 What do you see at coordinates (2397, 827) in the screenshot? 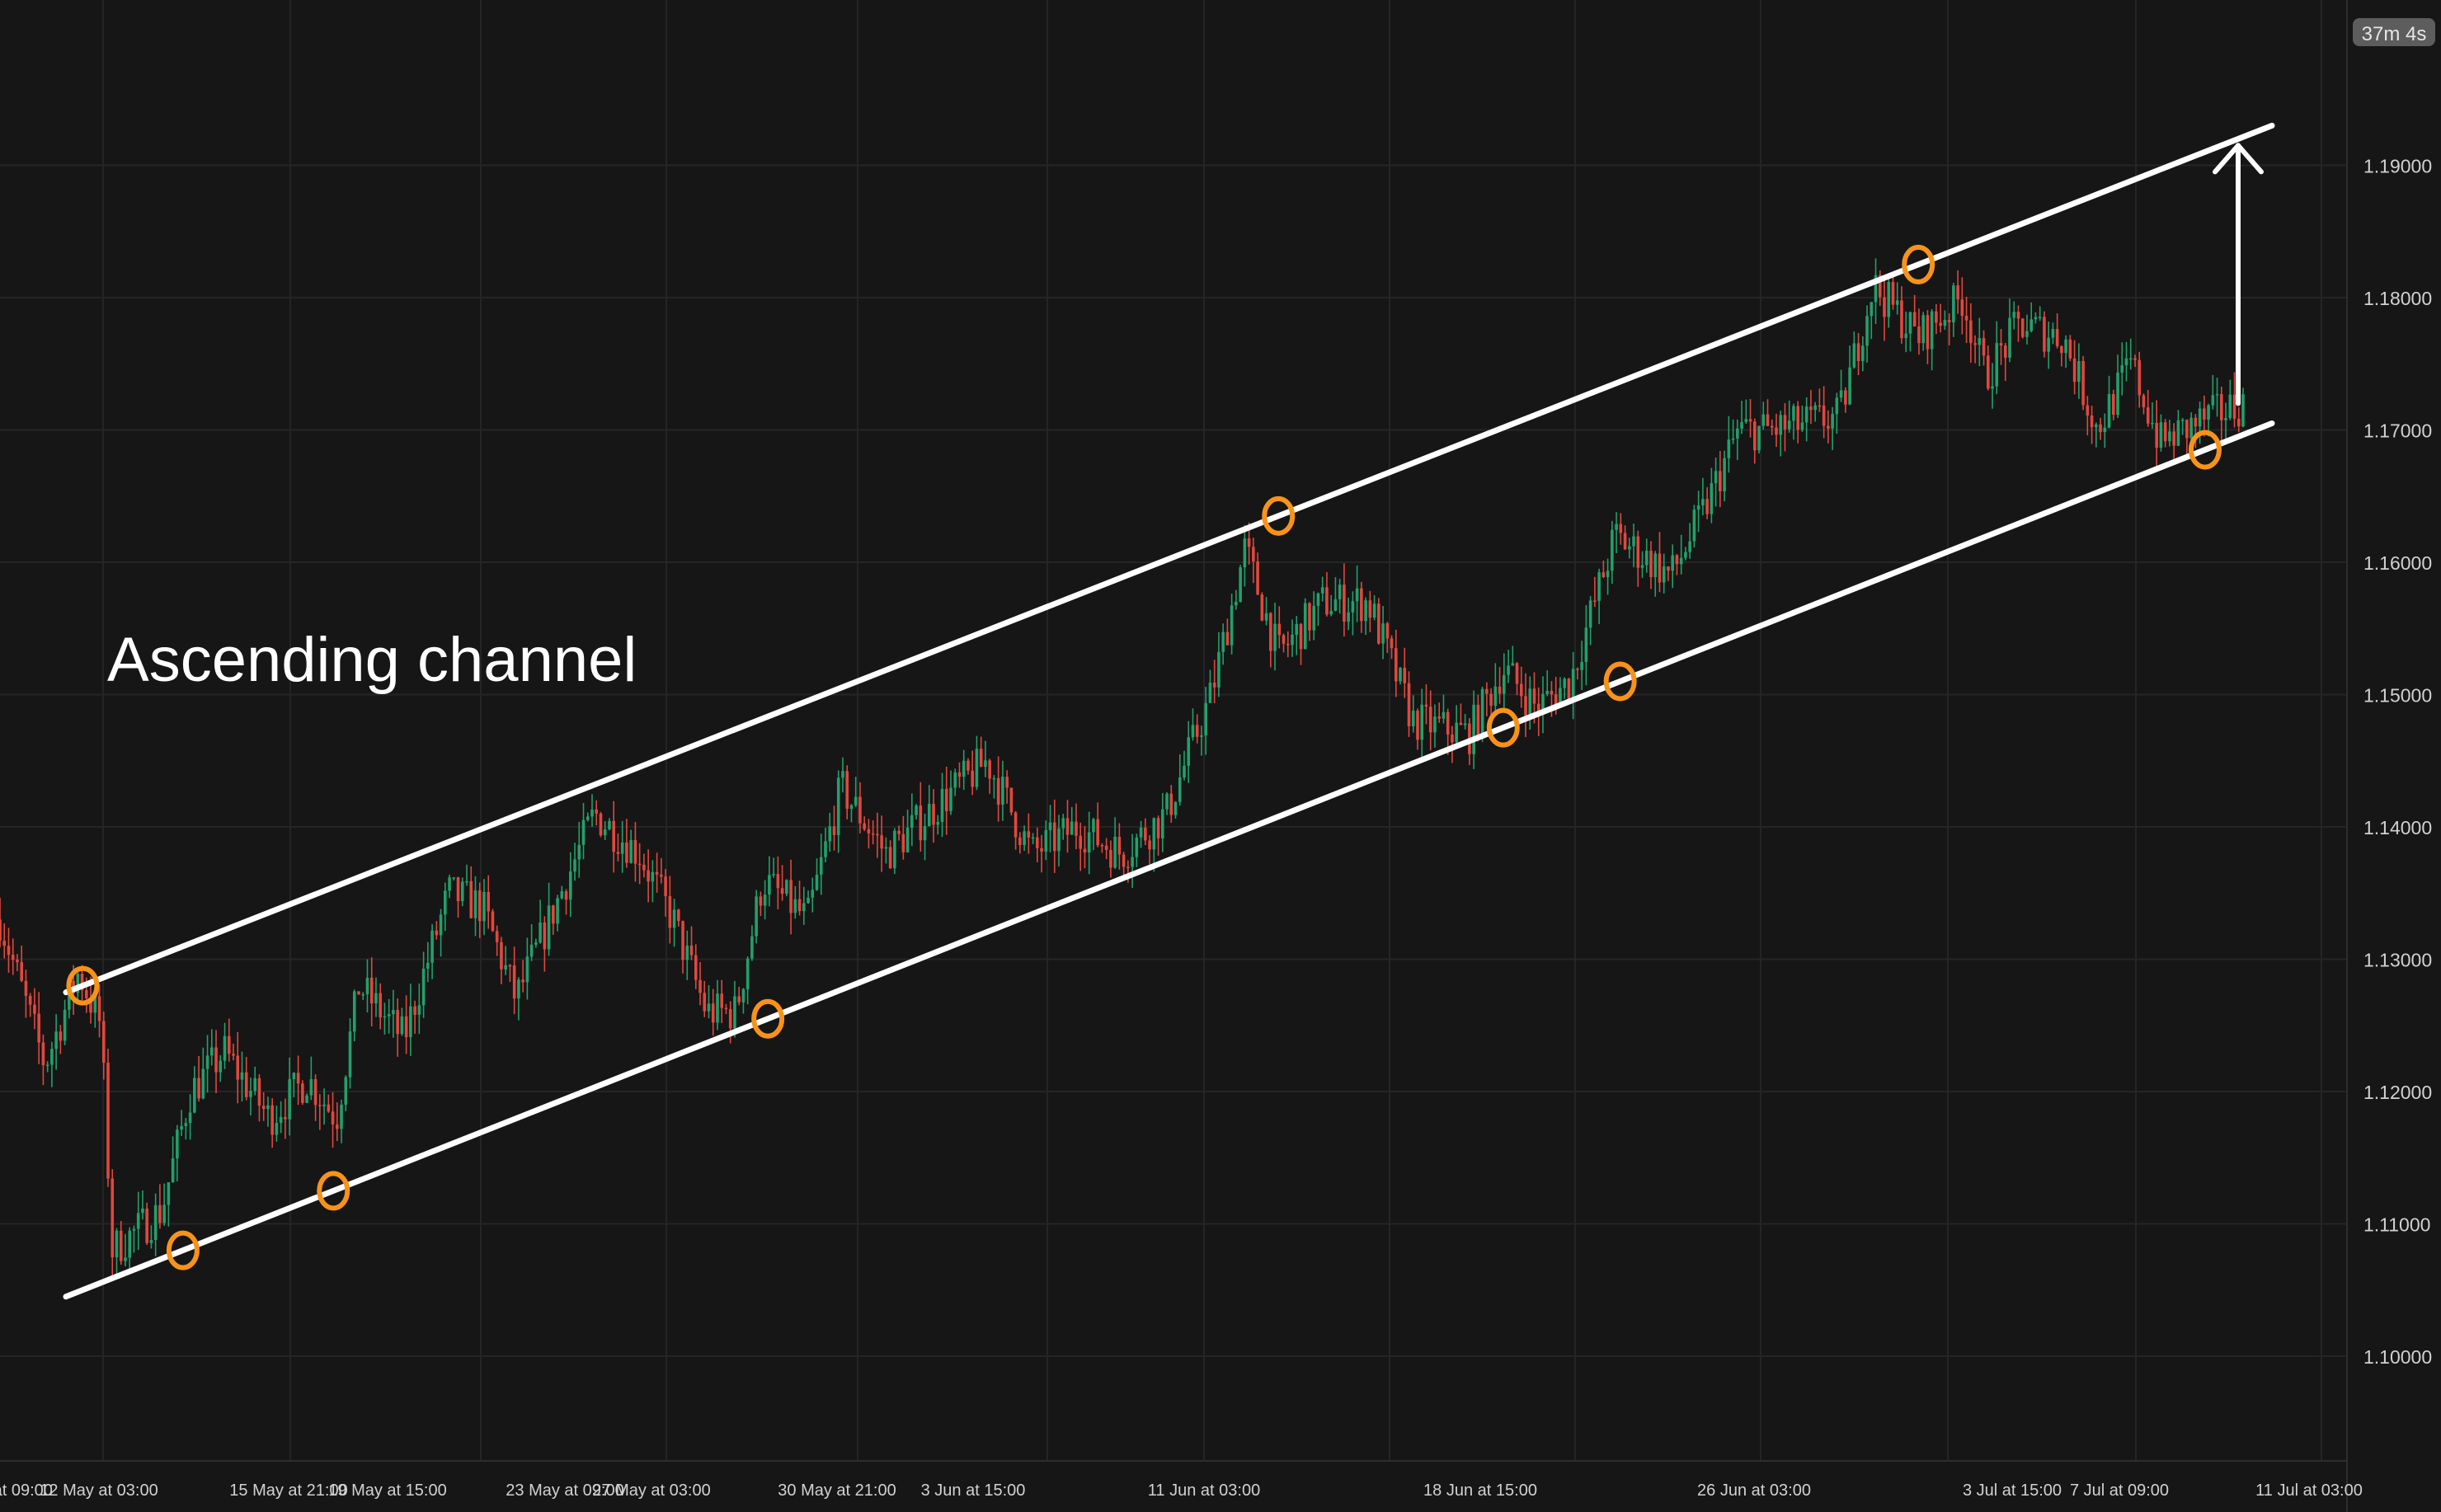
I see `price-tick-label: 1.14000` at bounding box center [2397, 827].